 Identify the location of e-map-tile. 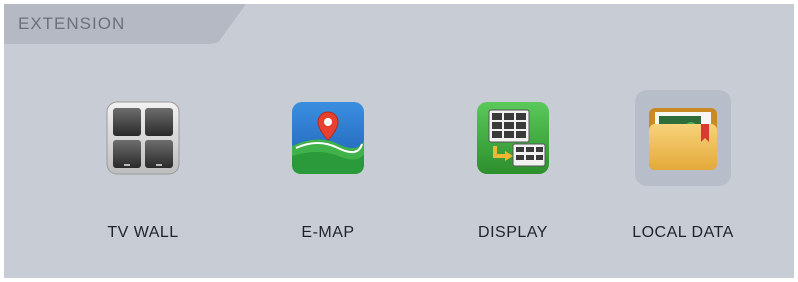
(328, 138).